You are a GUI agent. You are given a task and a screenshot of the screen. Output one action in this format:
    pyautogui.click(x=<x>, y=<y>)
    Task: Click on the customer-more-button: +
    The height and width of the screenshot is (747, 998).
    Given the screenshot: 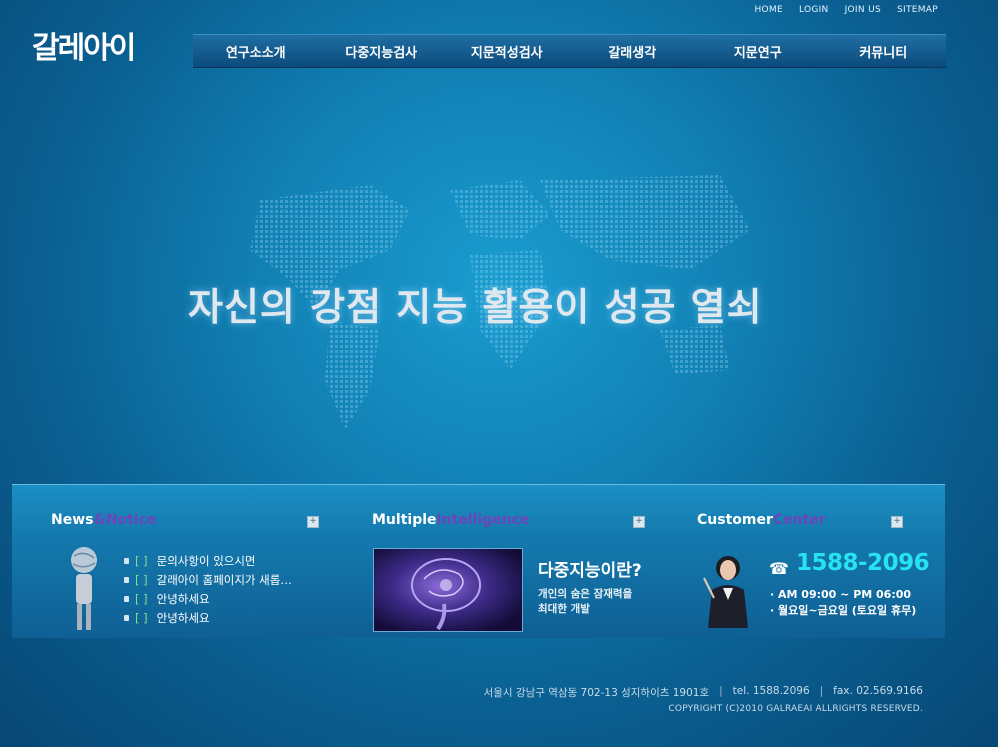 What is the action you would take?
    pyautogui.click(x=897, y=522)
    